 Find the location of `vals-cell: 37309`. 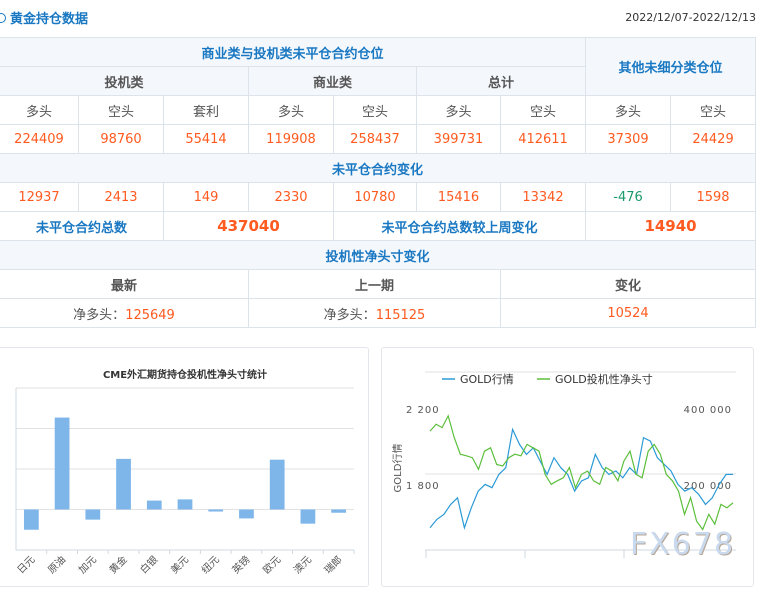

vals-cell: 37309 is located at coordinates (628, 139).